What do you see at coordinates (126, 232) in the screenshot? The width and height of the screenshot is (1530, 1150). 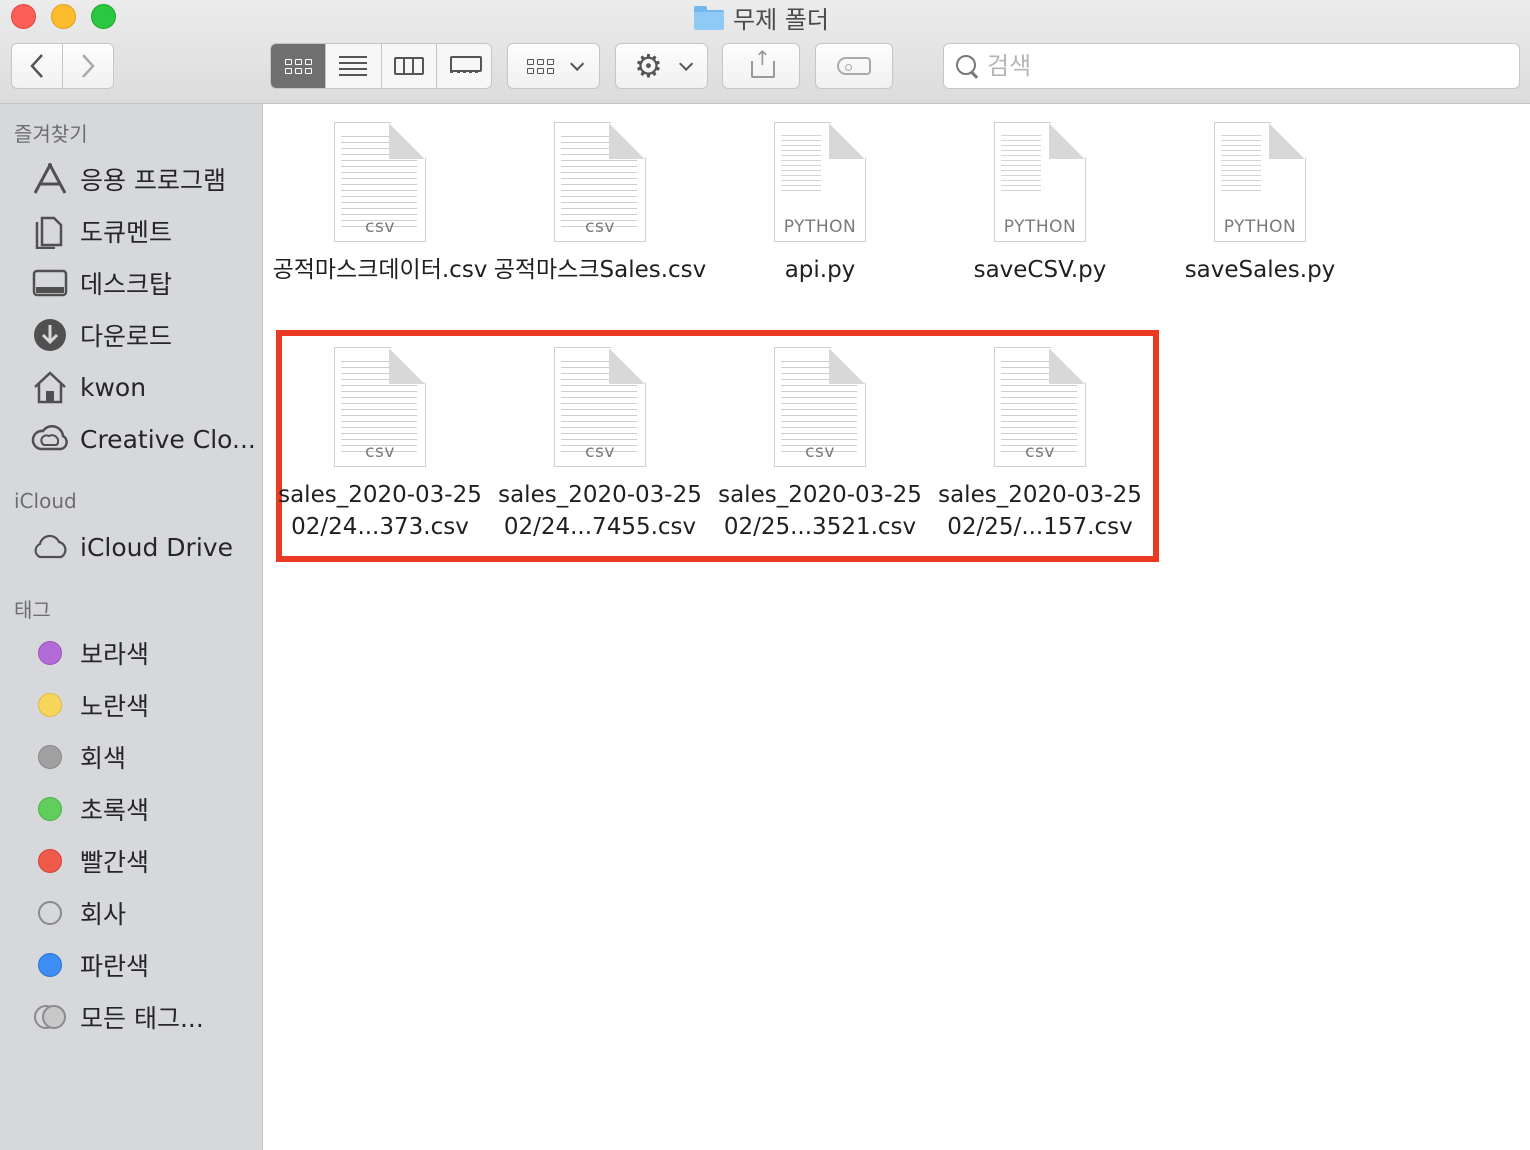 I see `sidebar-item-label: 도큐멘트` at bounding box center [126, 232].